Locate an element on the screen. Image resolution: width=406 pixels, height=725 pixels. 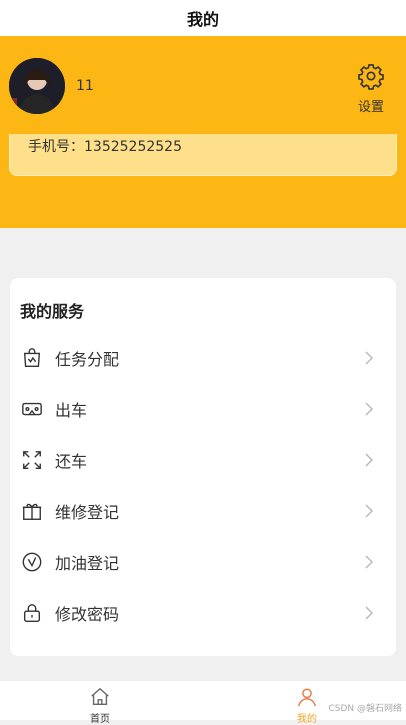
expand-arrows-icon is located at coordinates (32, 459).